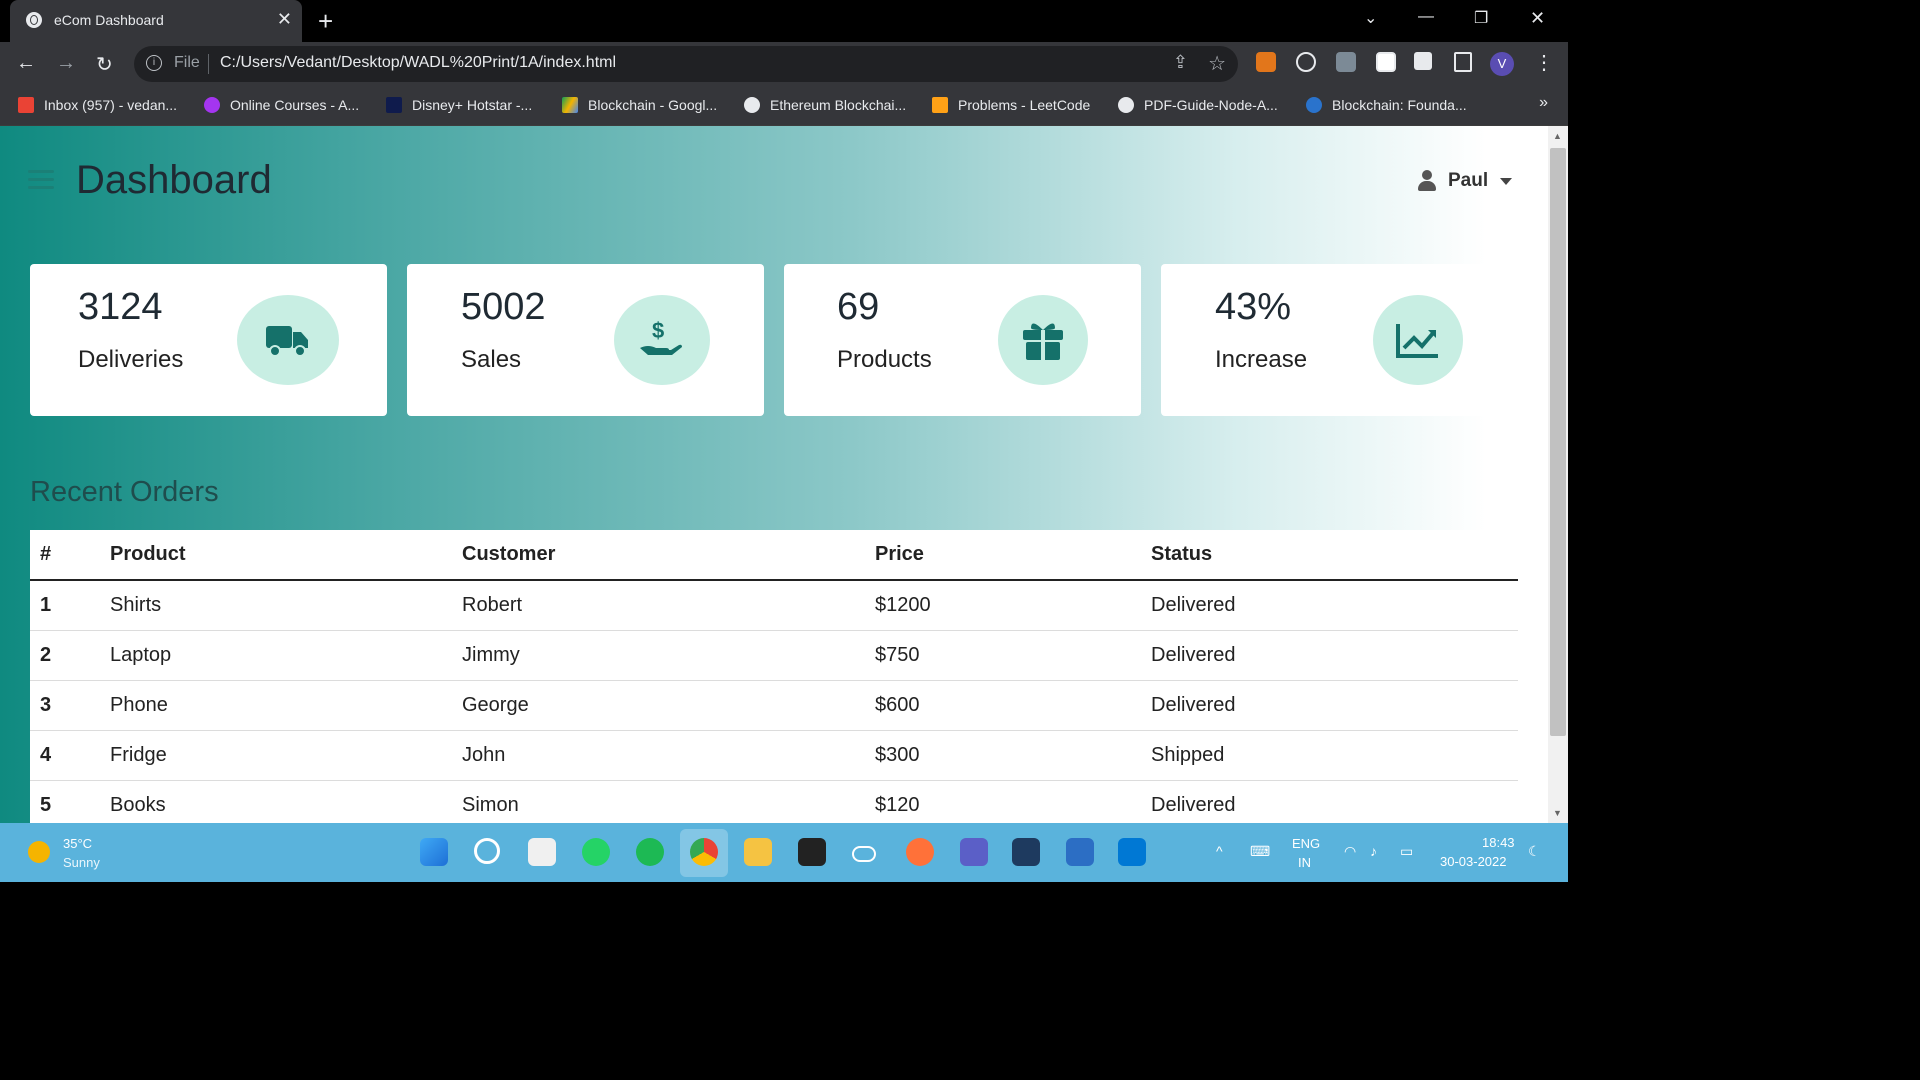  Describe the element at coordinates (70, 705) in the screenshot. I see `row-number: 3` at that location.